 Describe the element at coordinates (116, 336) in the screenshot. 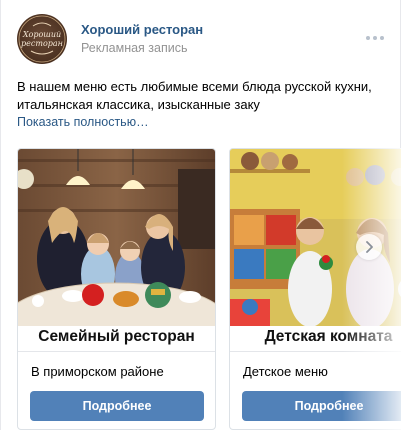

I see `card-image-caption: Семейный ресторан` at that location.